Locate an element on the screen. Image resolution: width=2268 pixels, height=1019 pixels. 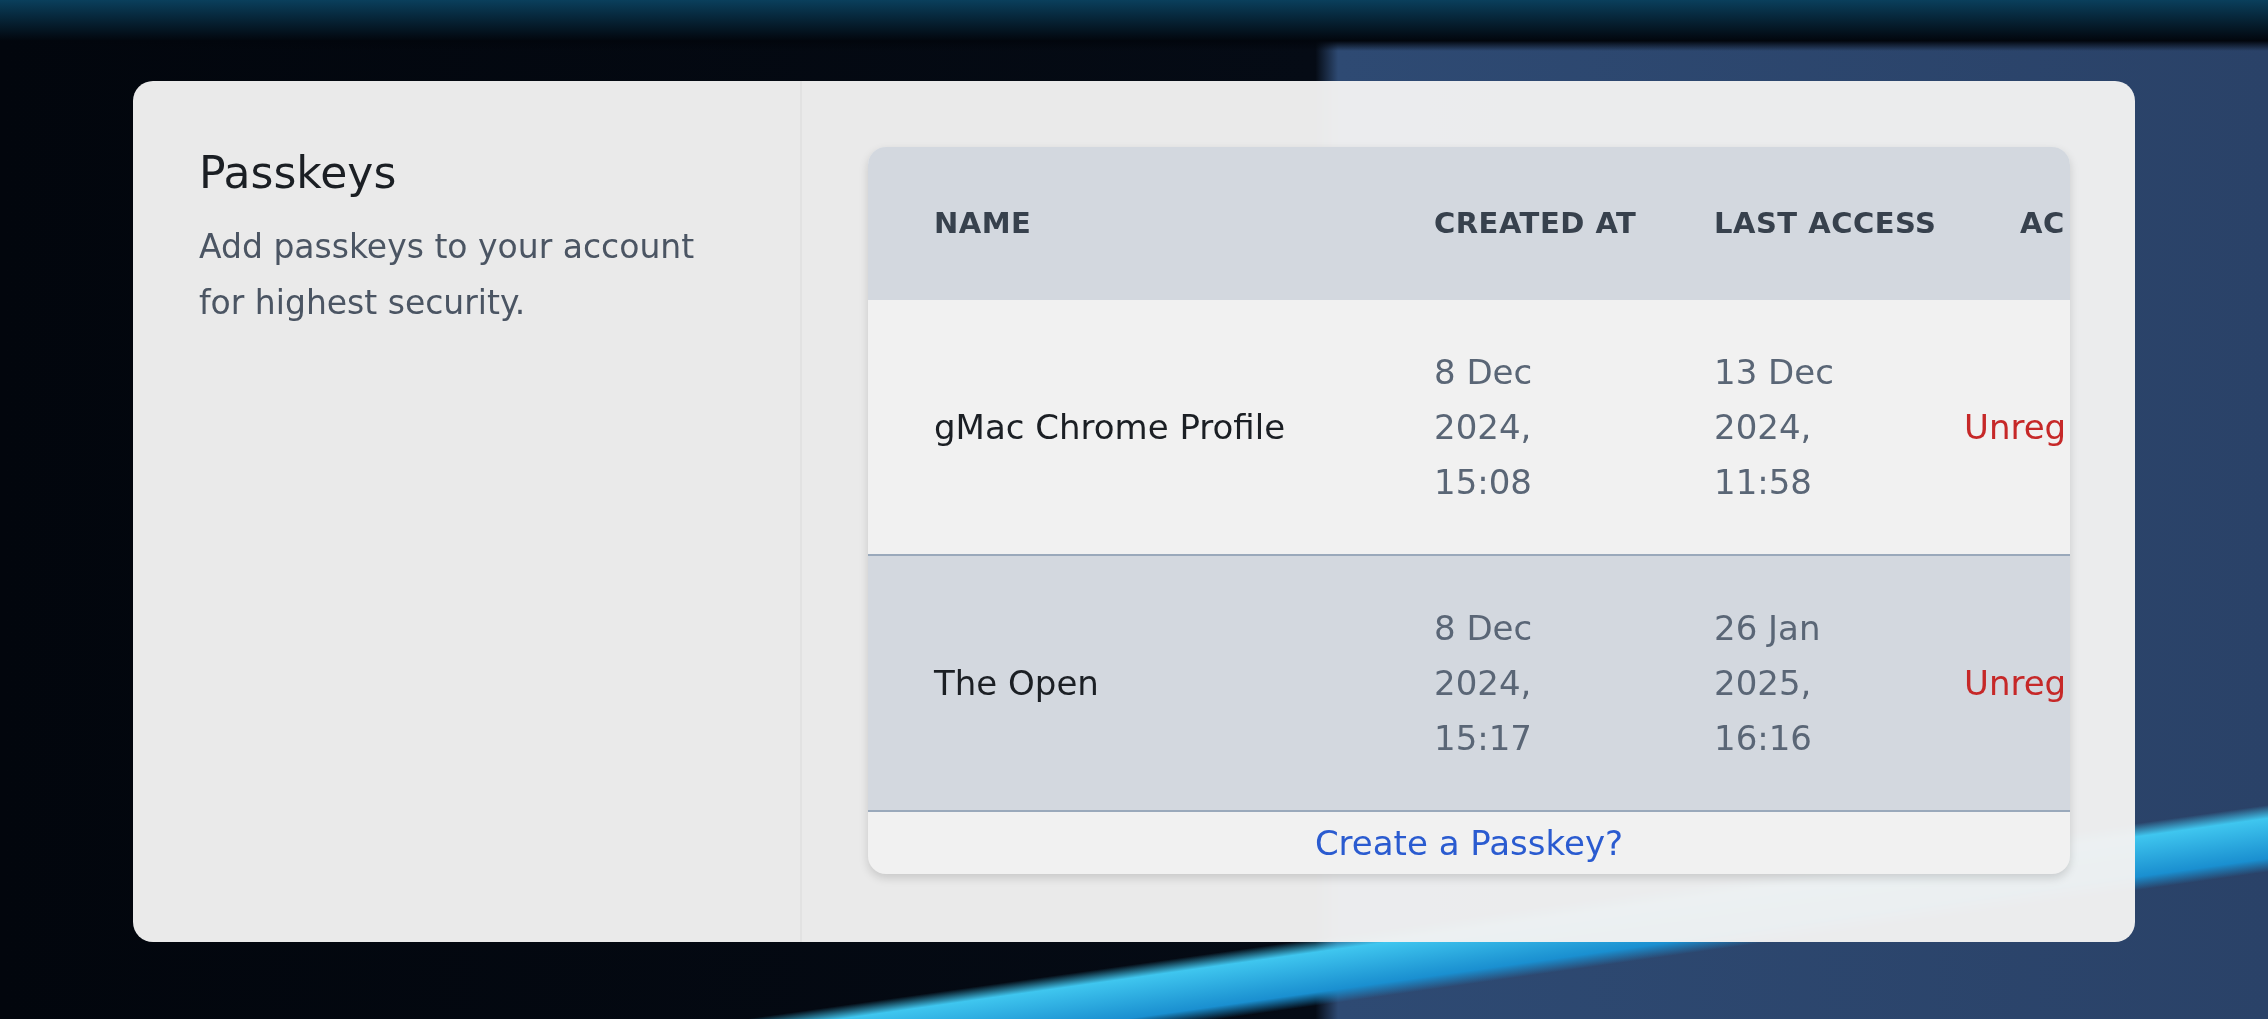
date-cell-text: 8 Dec 2024, 15:17 is located at coordinates (1484, 683).